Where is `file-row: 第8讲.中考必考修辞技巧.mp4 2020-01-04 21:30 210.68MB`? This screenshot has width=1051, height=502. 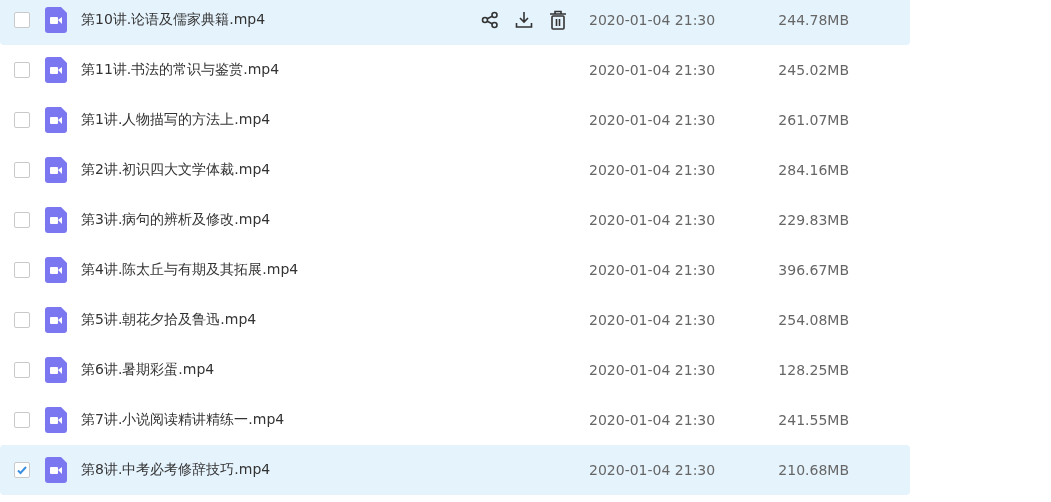 file-row: 第8讲.中考必考修辞技巧.mp4 2020-01-04 21:30 210.68MB is located at coordinates (455, 470).